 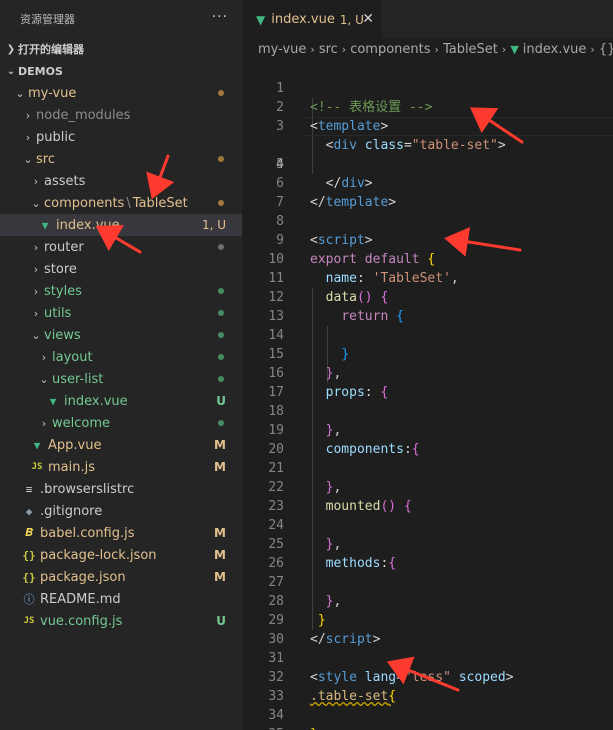 I want to click on code-line: 21 },, so click(x=427, y=467).